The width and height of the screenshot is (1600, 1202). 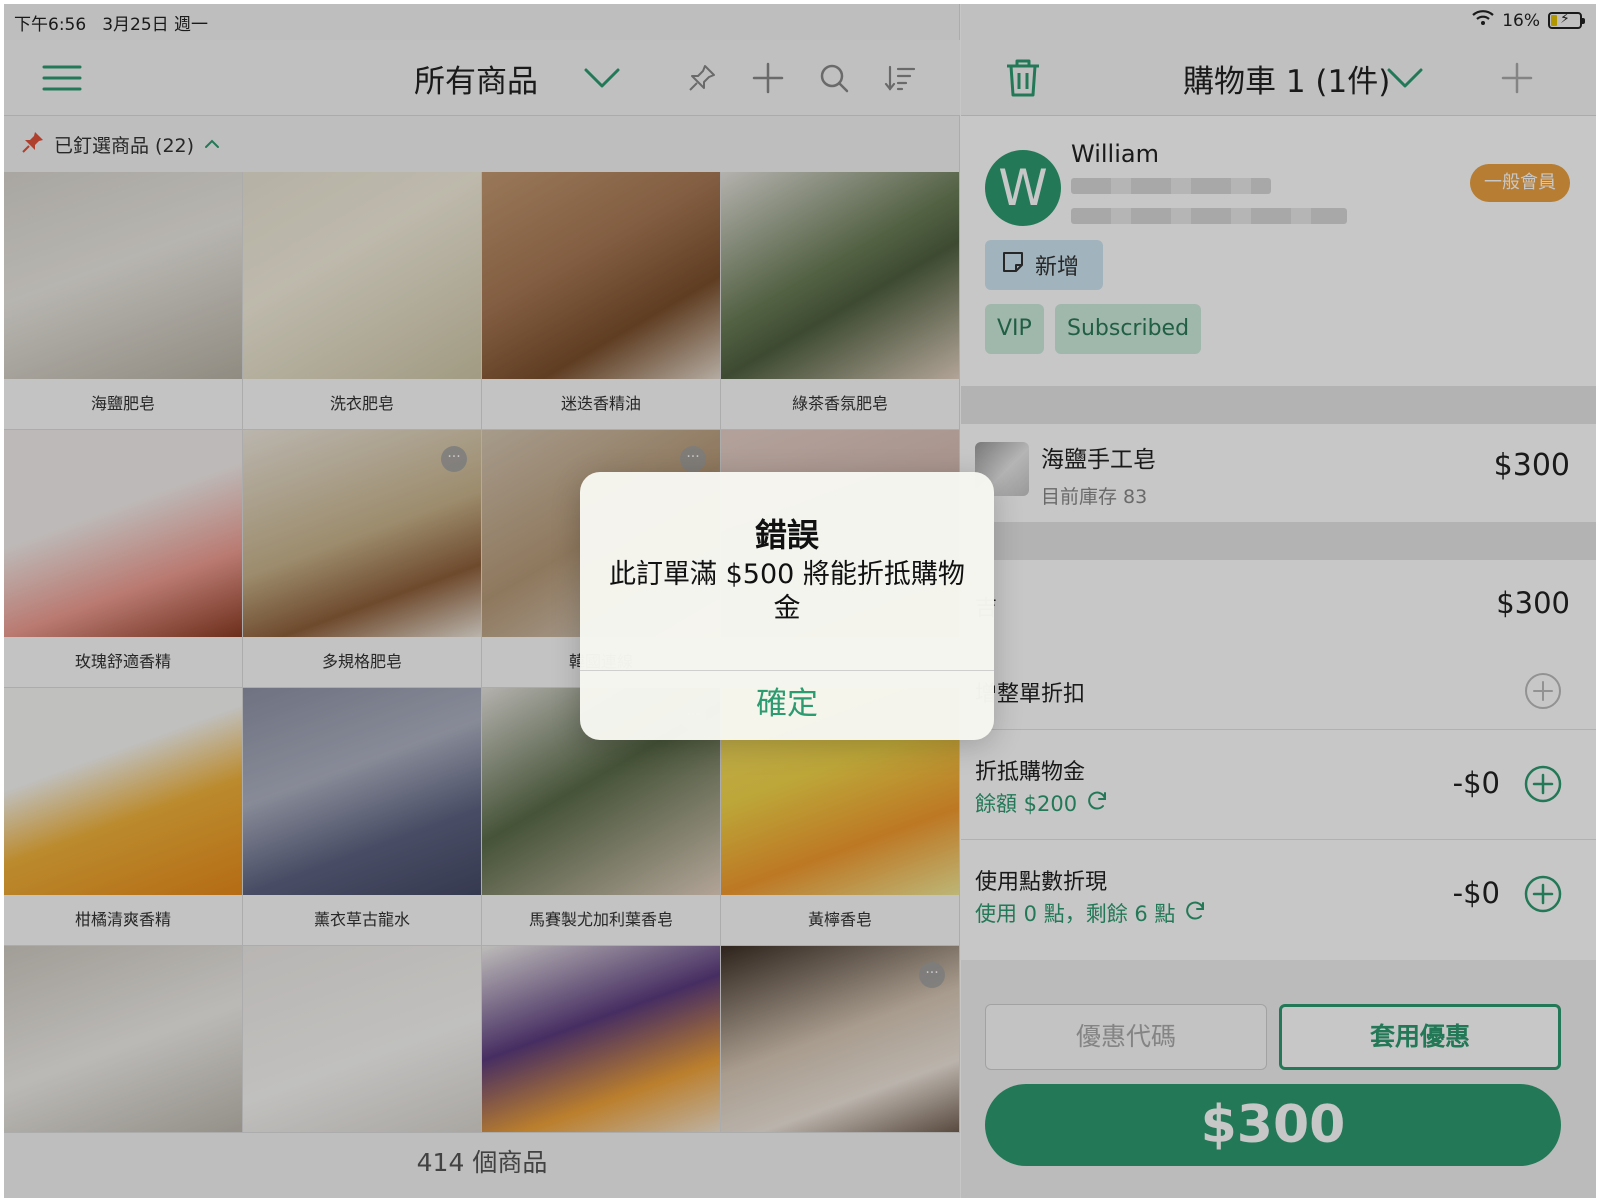 I want to click on alert-confirm-button: 確定, so click(x=787, y=705).